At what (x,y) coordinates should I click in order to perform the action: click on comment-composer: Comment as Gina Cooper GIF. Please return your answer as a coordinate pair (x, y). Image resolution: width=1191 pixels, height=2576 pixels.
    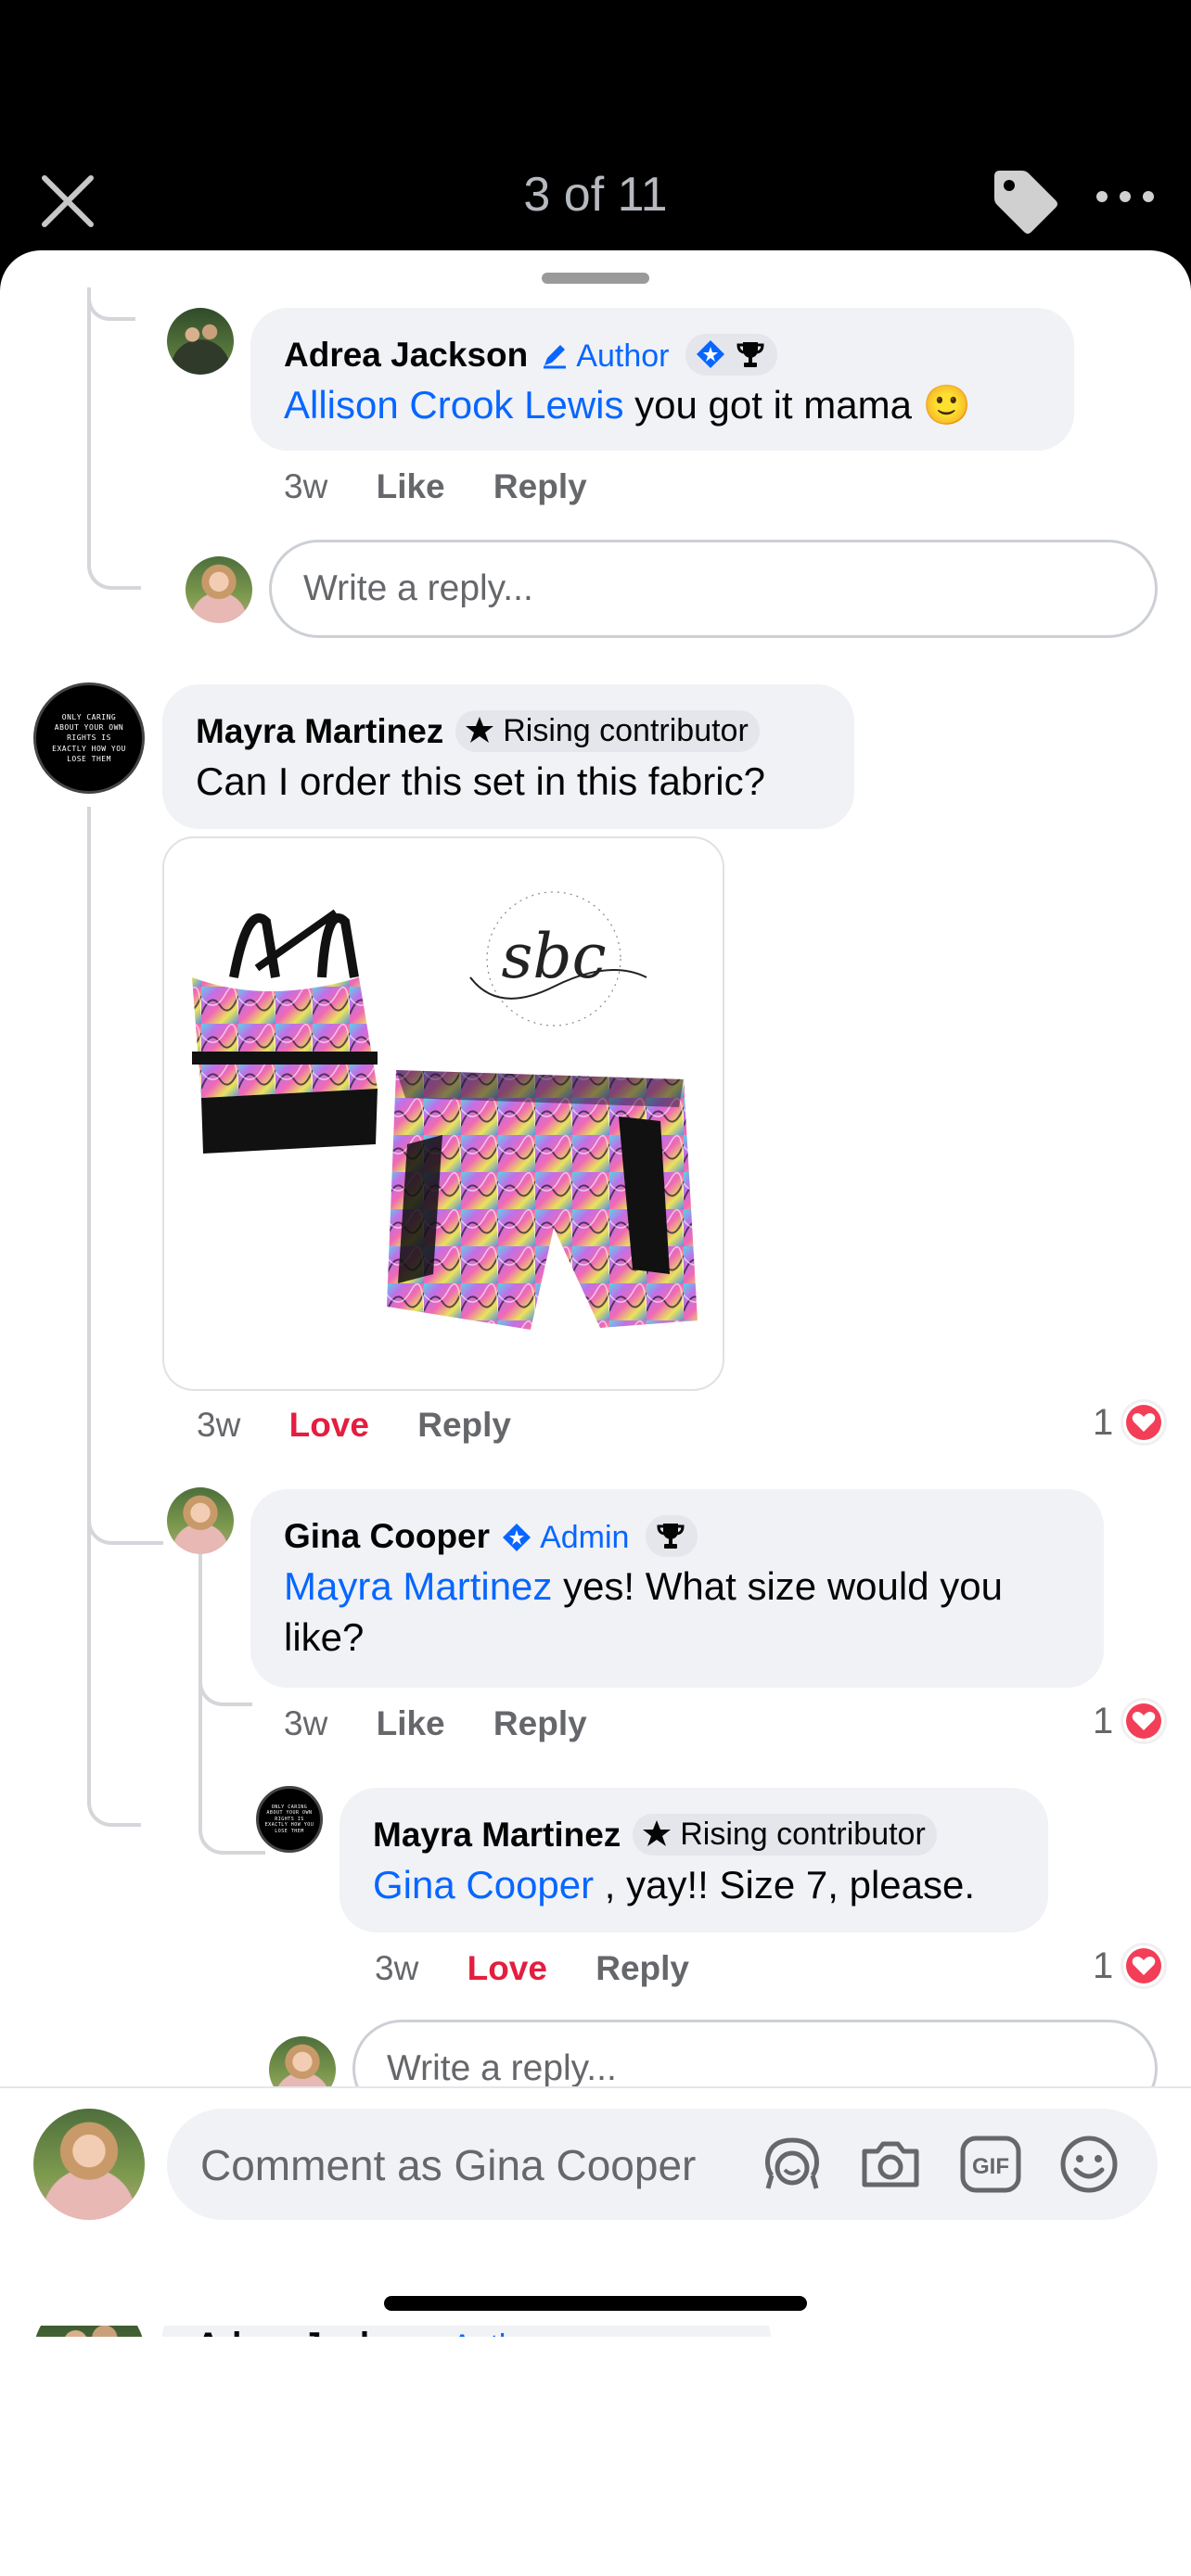
    Looking at the image, I should click on (595, 2206).